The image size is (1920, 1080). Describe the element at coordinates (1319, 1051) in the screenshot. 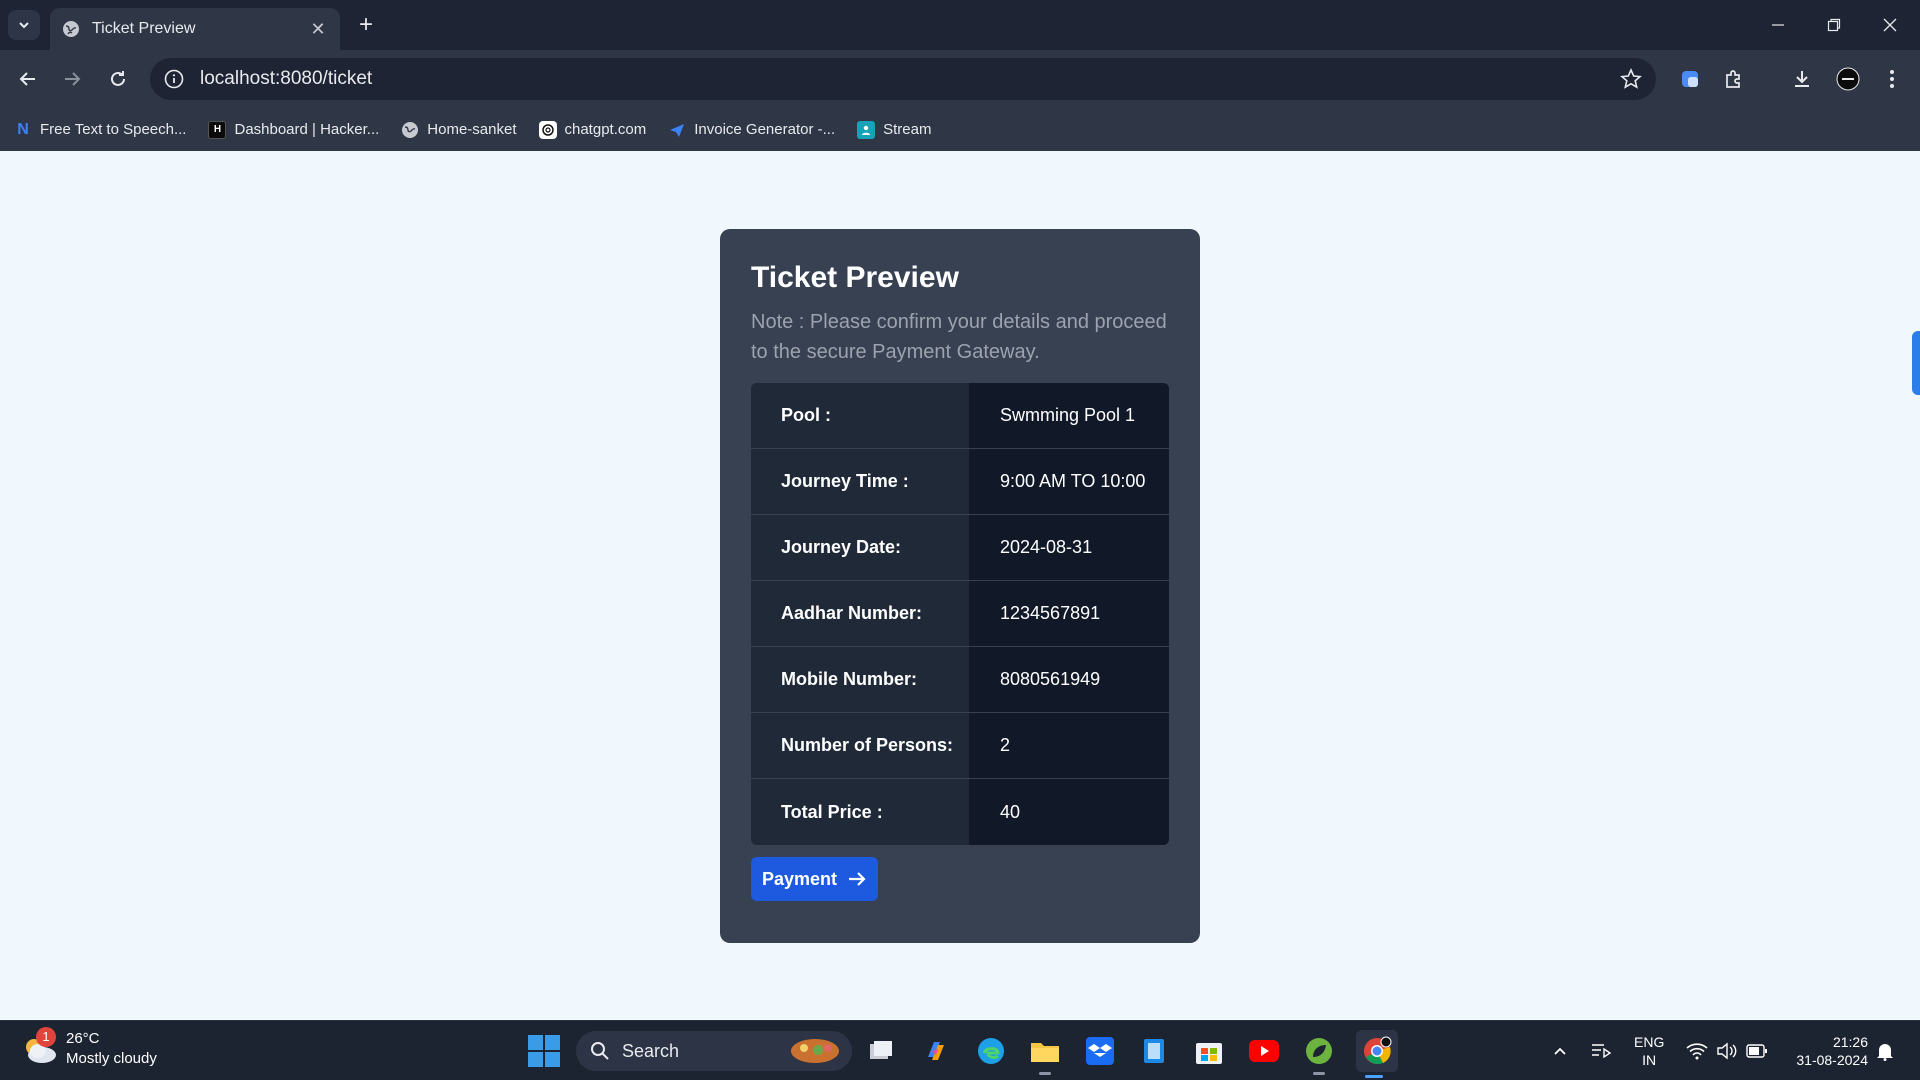

I see `leaf-icon` at that location.